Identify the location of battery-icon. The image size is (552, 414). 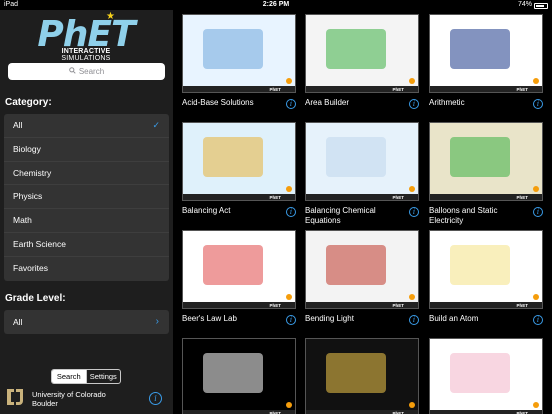
(541, 6).